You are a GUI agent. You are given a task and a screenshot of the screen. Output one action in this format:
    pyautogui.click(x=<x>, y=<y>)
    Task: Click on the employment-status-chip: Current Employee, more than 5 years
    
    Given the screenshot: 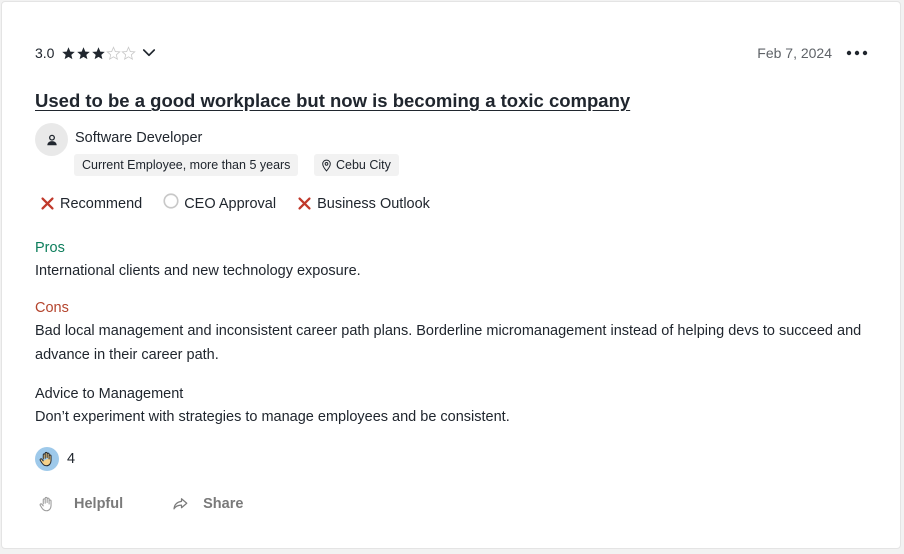 What is the action you would take?
    pyautogui.click(x=186, y=165)
    